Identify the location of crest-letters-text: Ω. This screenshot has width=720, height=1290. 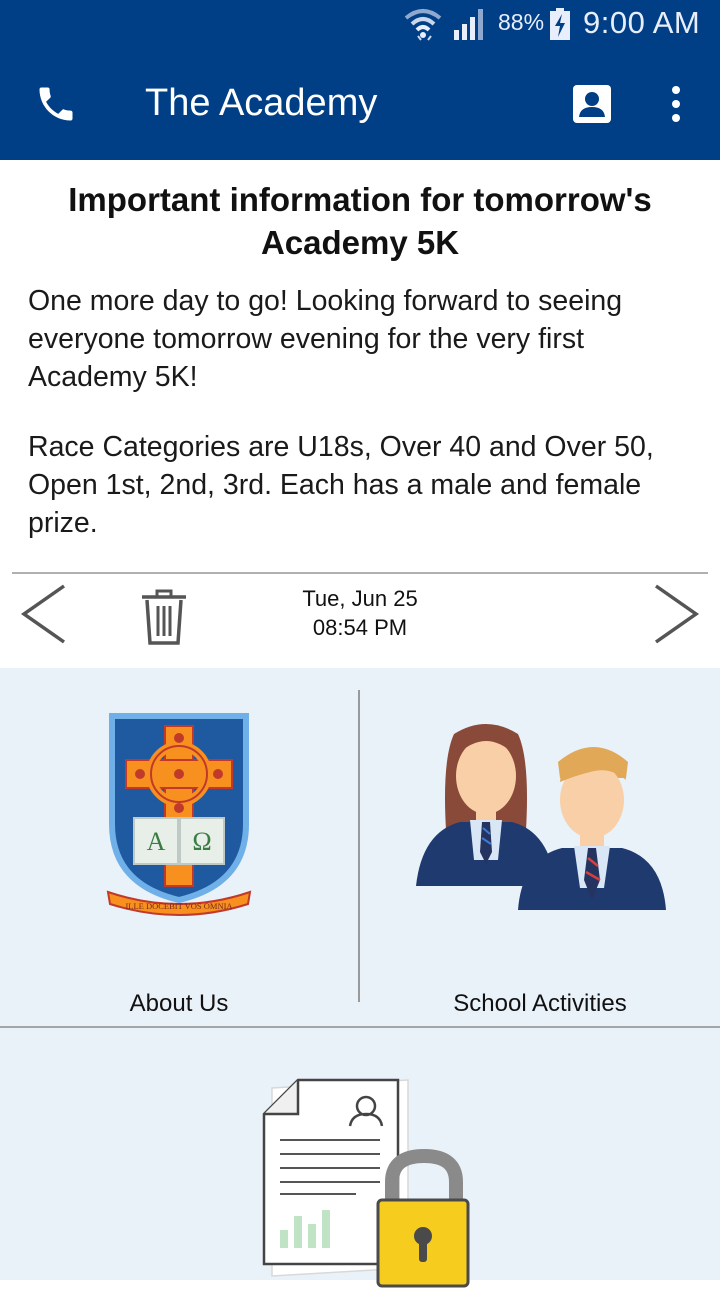
(201, 841).